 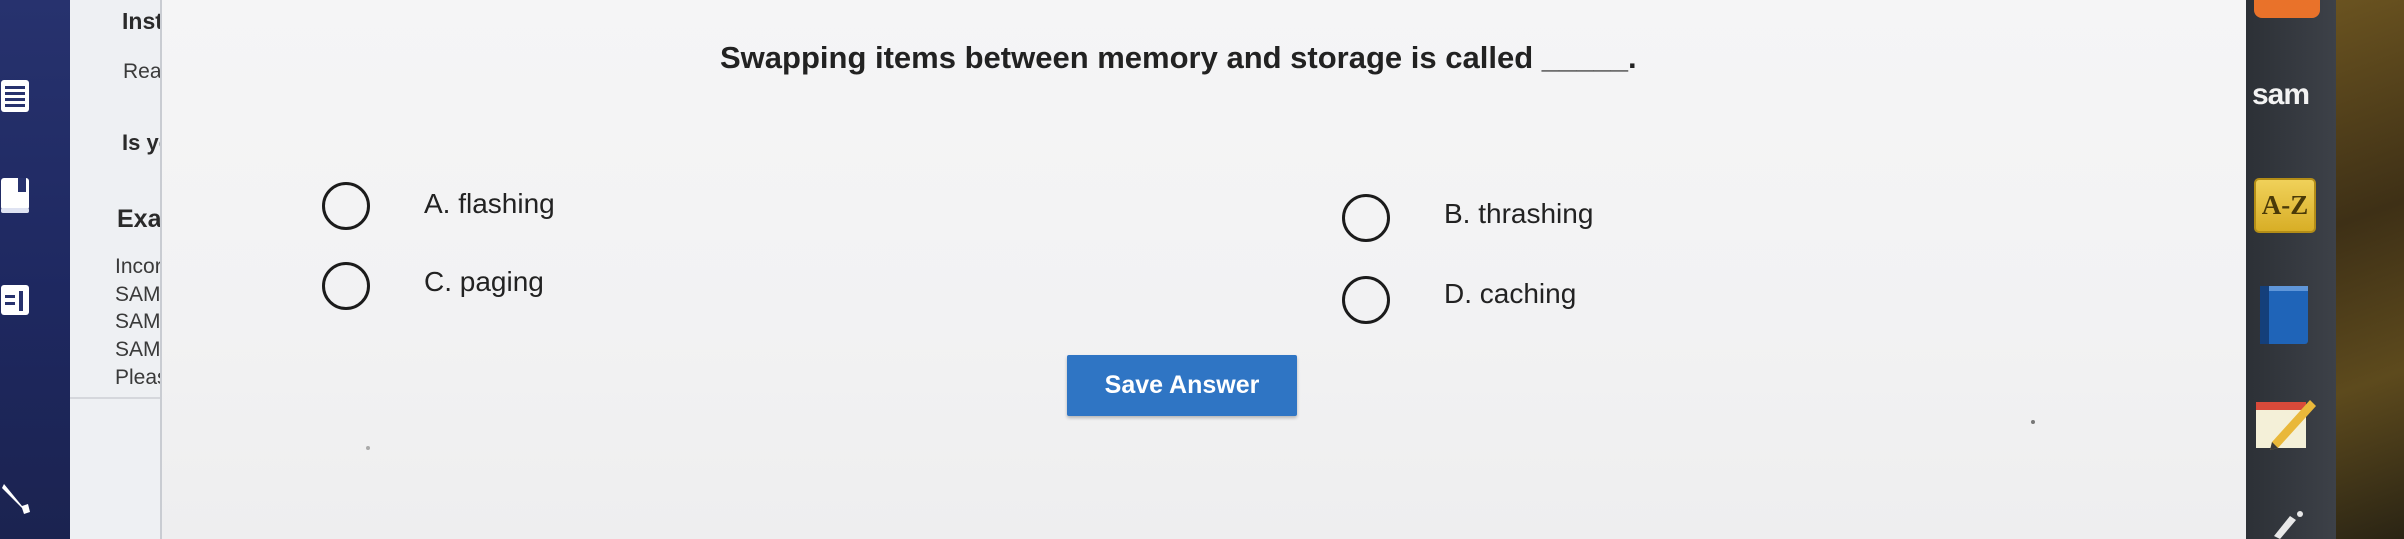 What do you see at coordinates (2281, 95) in the screenshot?
I see `sam-logo: sam` at bounding box center [2281, 95].